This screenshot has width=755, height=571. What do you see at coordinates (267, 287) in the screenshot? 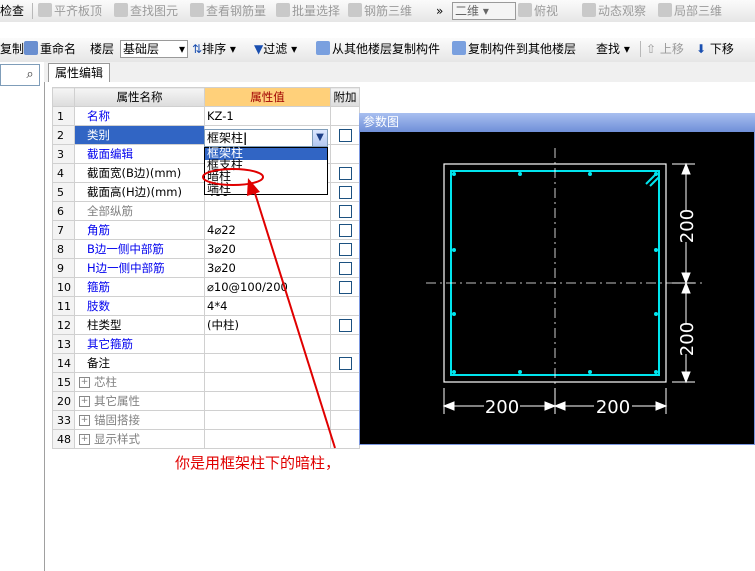
I see `property-value: ⌀10@100/200` at bounding box center [267, 287].